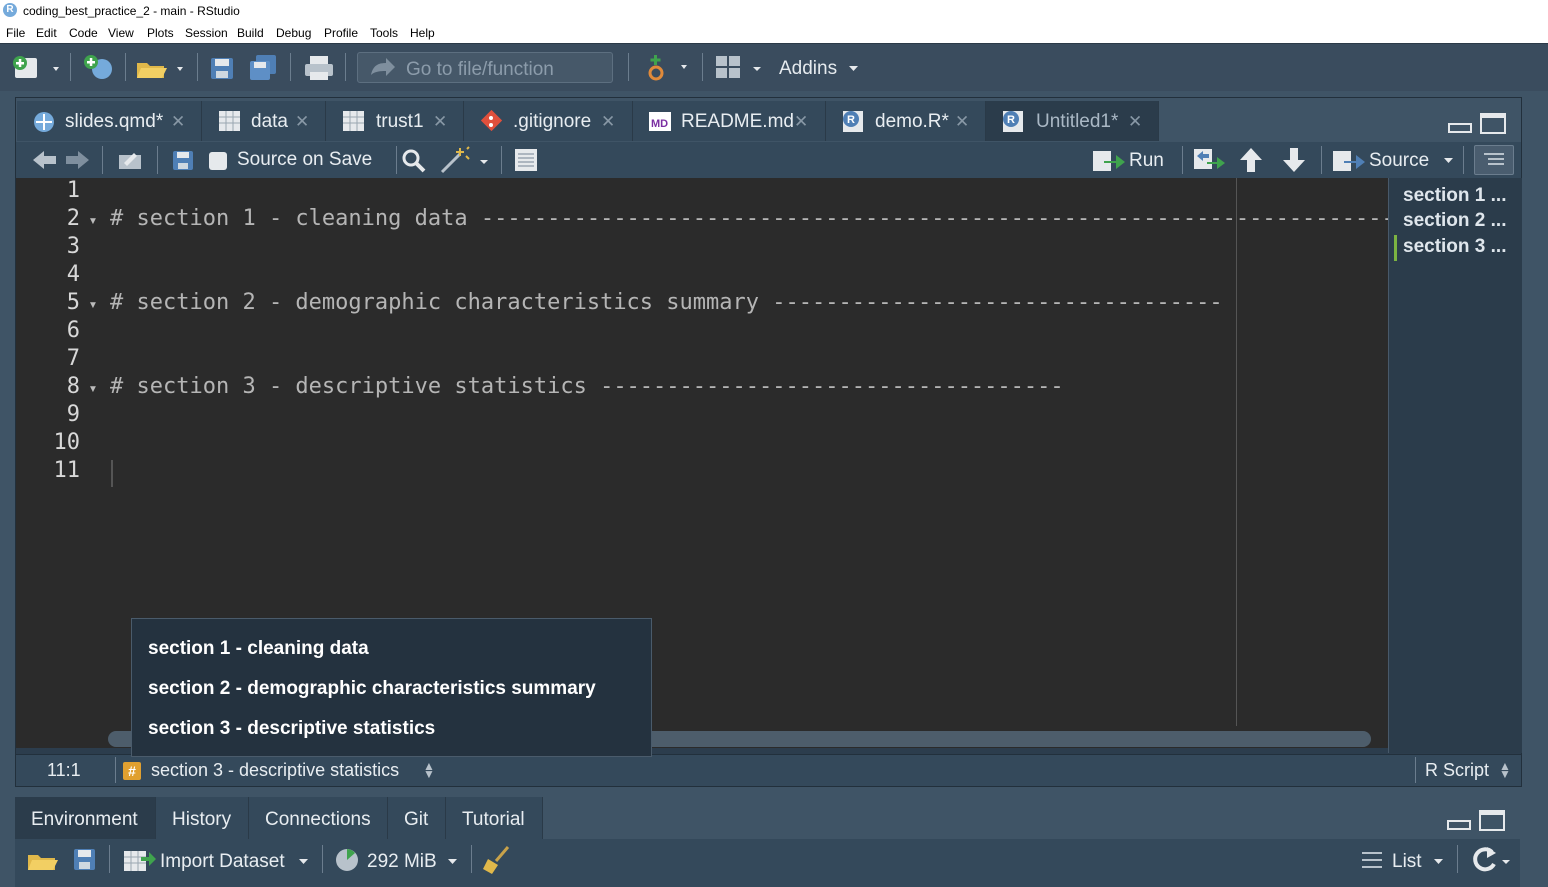 This screenshot has height=887, width=1548. Describe the element at coordinates (202, 818) in the screenshot. I see `tab-history: History` at that location.